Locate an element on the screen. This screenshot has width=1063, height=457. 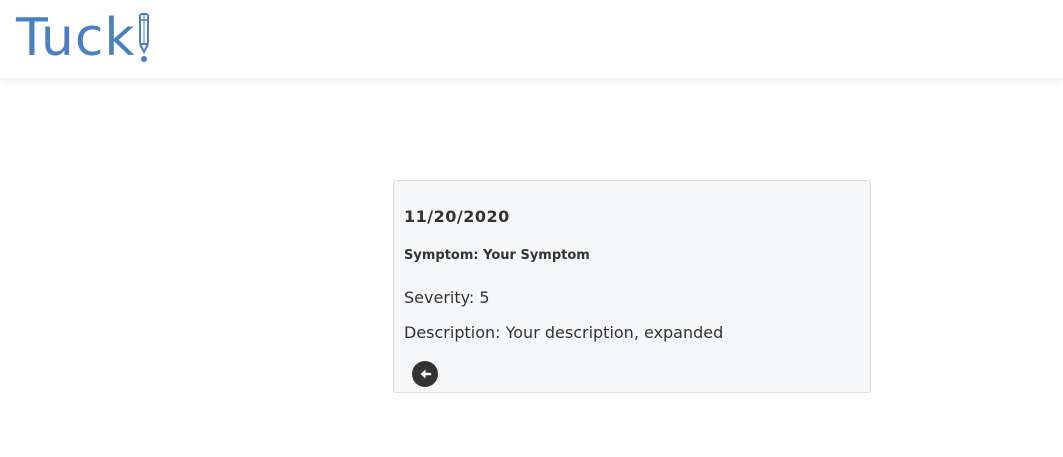
pen-icon is located at coordinates (143, 37).